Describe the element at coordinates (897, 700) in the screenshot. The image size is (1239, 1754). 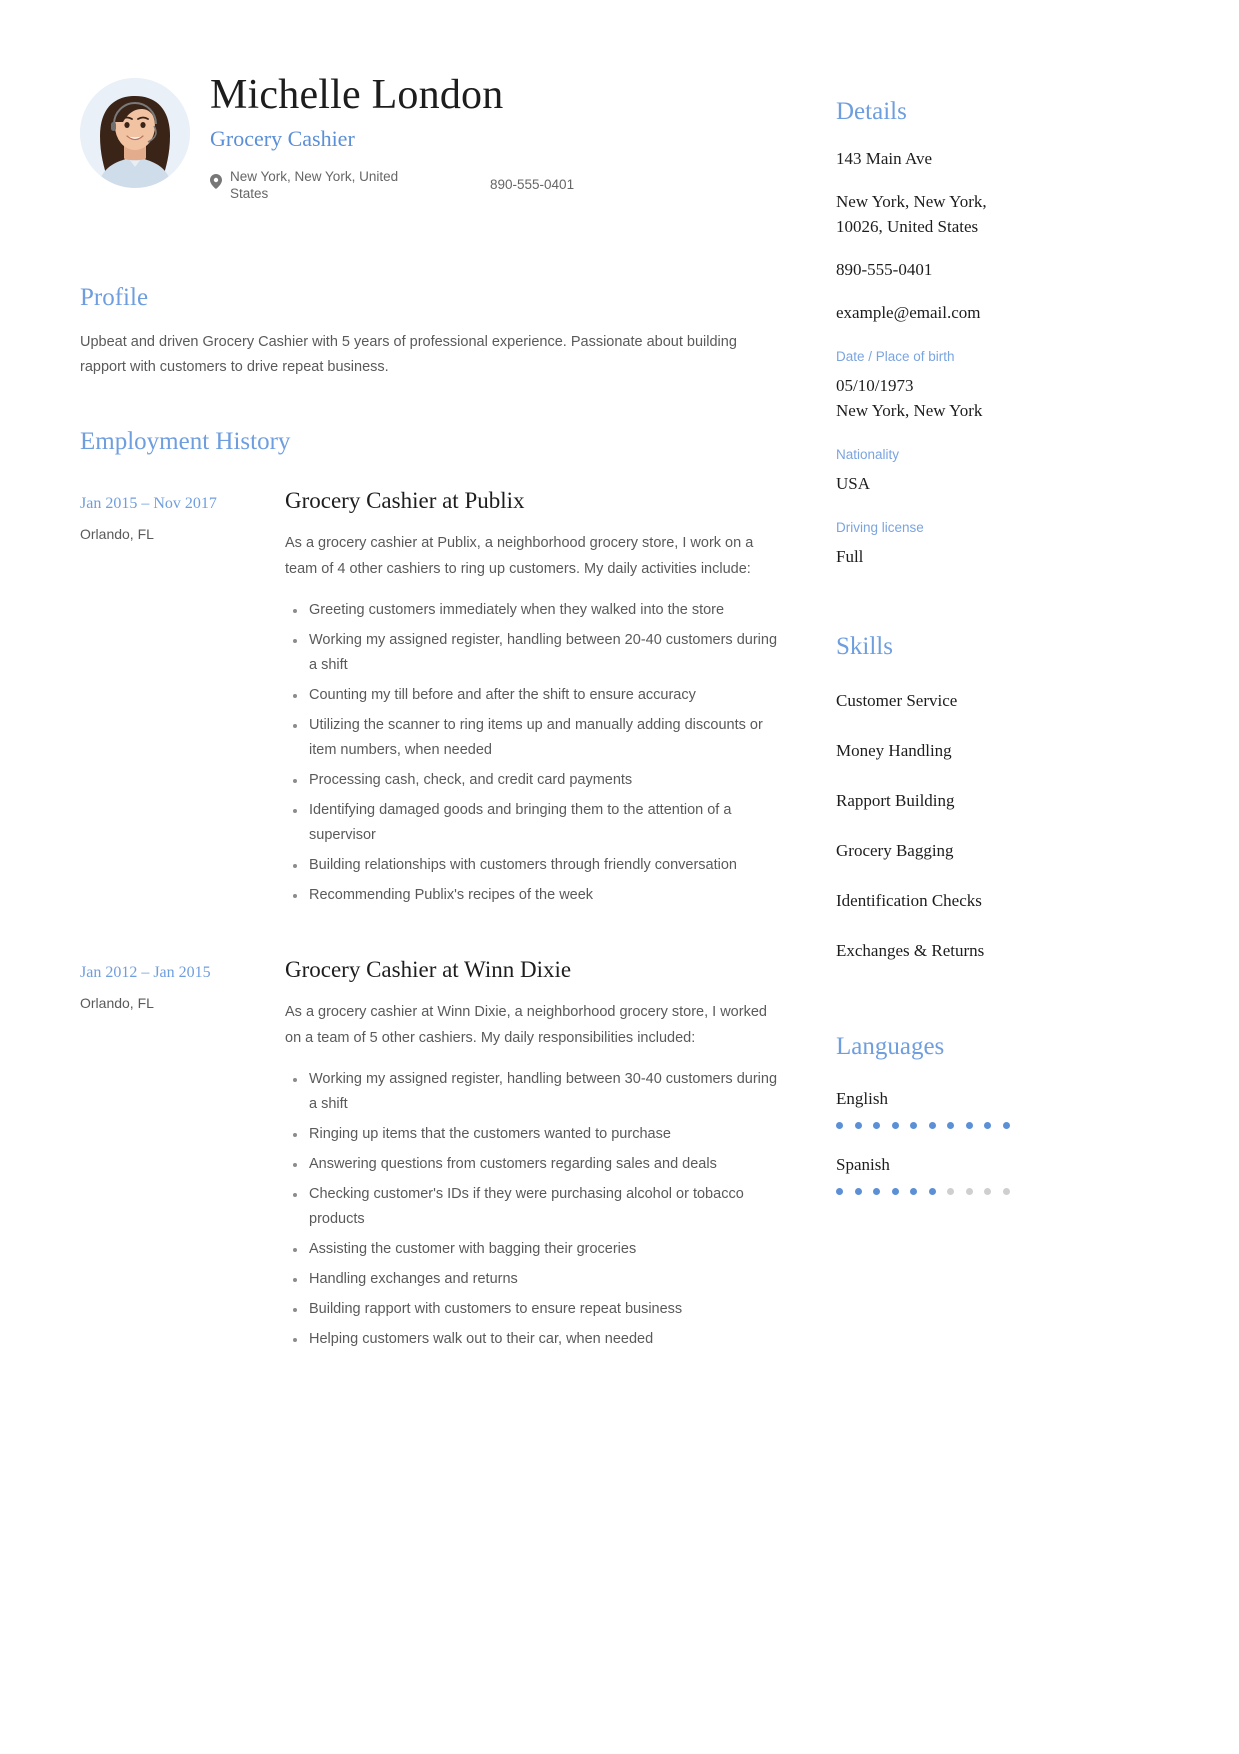
I see `skill-item: Customer Service` at that location.